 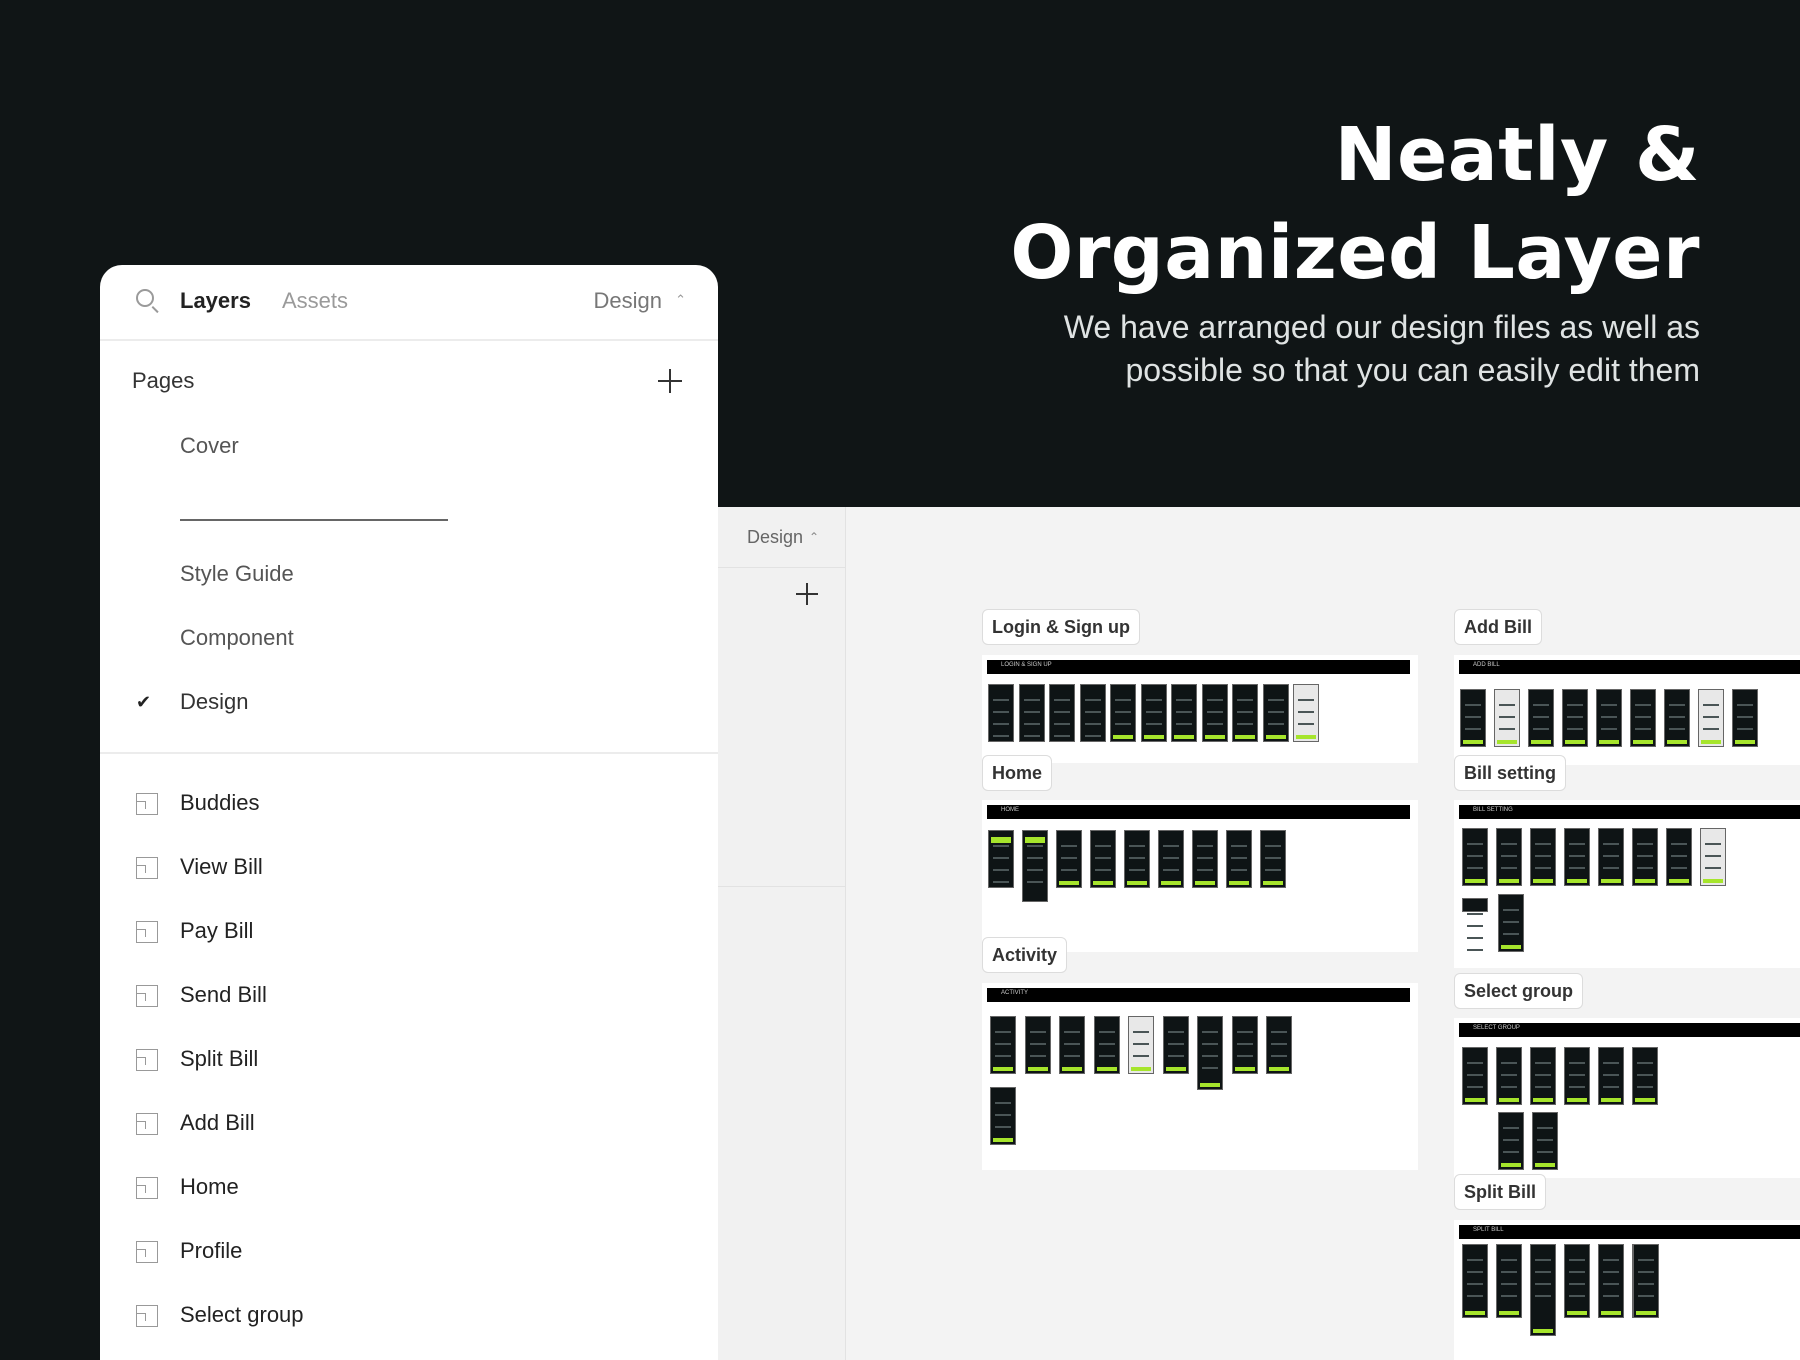 What do you see at coordinates (409, 1188) in the screenshot?
I see `layer-row-home: Home` at bounding box center [409, 1188].